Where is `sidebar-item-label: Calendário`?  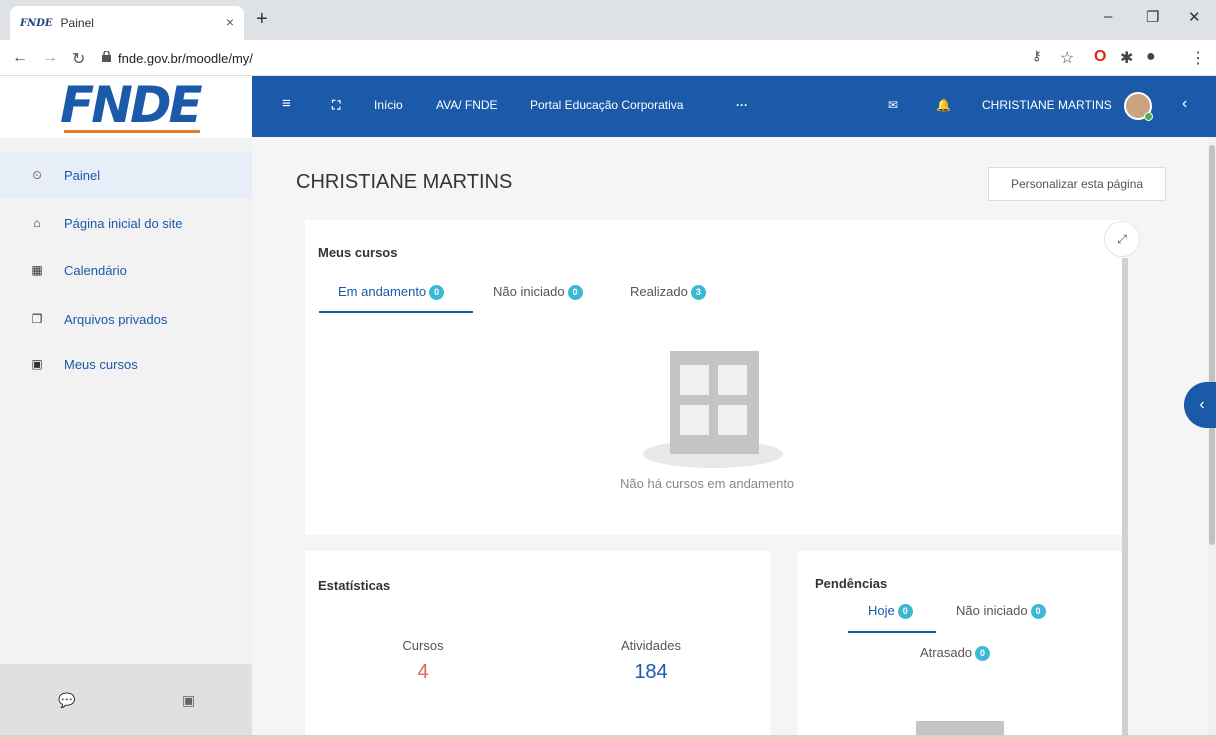
sidebar-item-label: Calendário is located at coordinates (95, 270).